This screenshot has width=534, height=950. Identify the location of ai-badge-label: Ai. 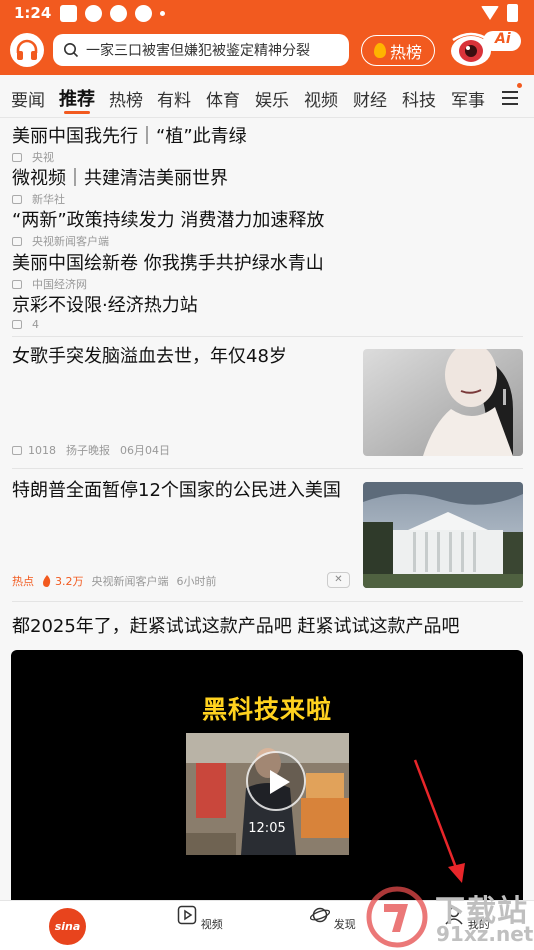
(503, 39).